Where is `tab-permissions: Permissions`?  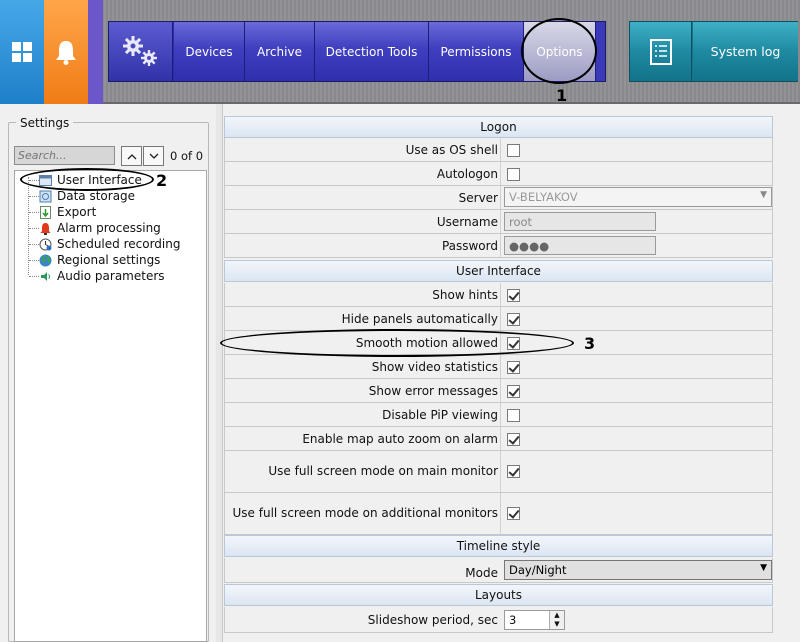
tab-permissions: Permissions is located at coordinates (476, 51).